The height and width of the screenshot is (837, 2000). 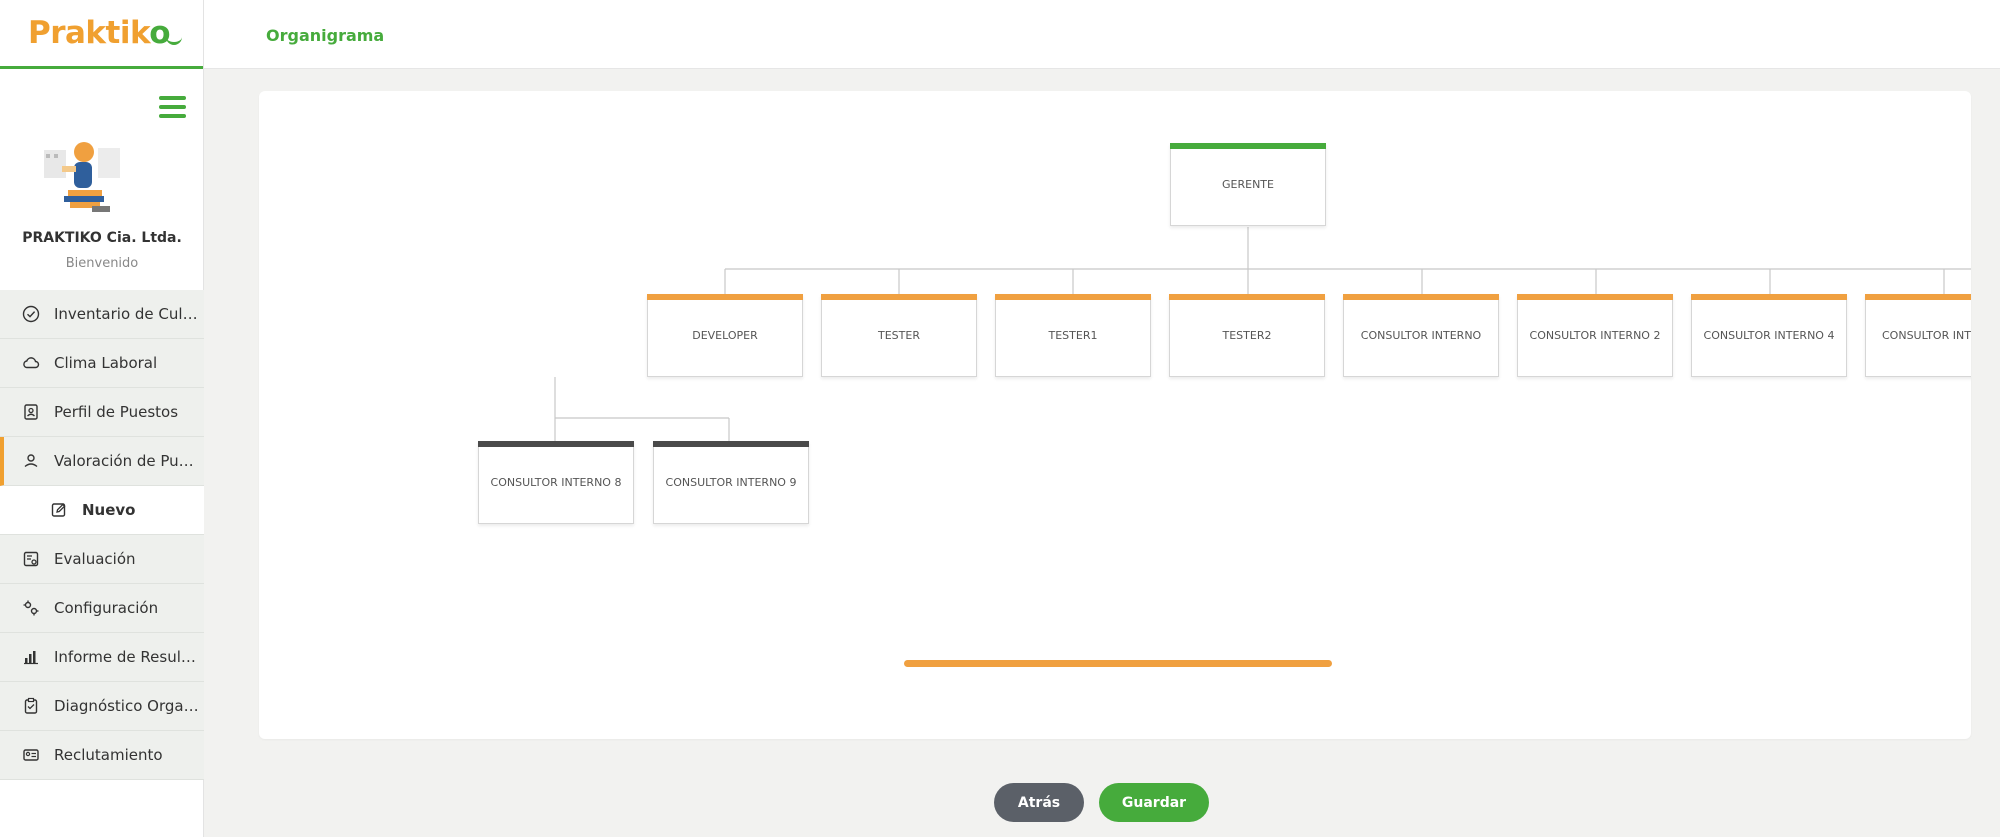 I want to click on org-node: CONSULTOR INTERNO, so click(x=1421, y=335).